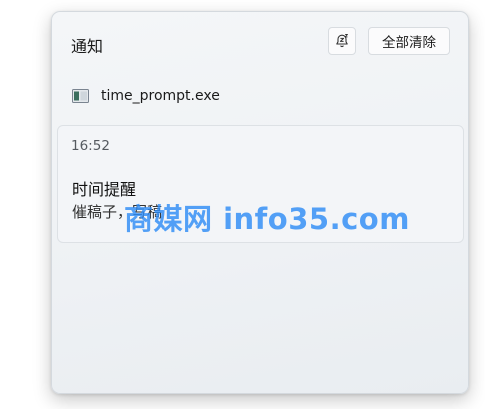  Describe the element at coordinates (160, 96) in the screenshot. I see `app-name: time_prompt.exe` at that location.